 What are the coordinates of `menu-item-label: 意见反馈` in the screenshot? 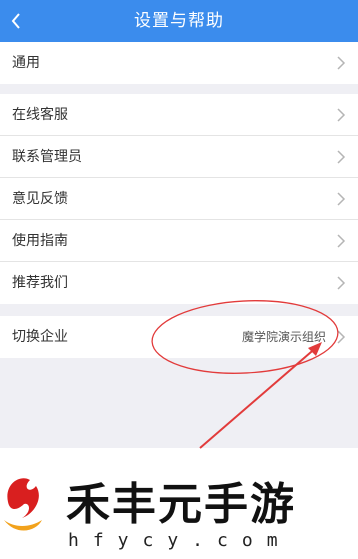 It's located at (40, 199).